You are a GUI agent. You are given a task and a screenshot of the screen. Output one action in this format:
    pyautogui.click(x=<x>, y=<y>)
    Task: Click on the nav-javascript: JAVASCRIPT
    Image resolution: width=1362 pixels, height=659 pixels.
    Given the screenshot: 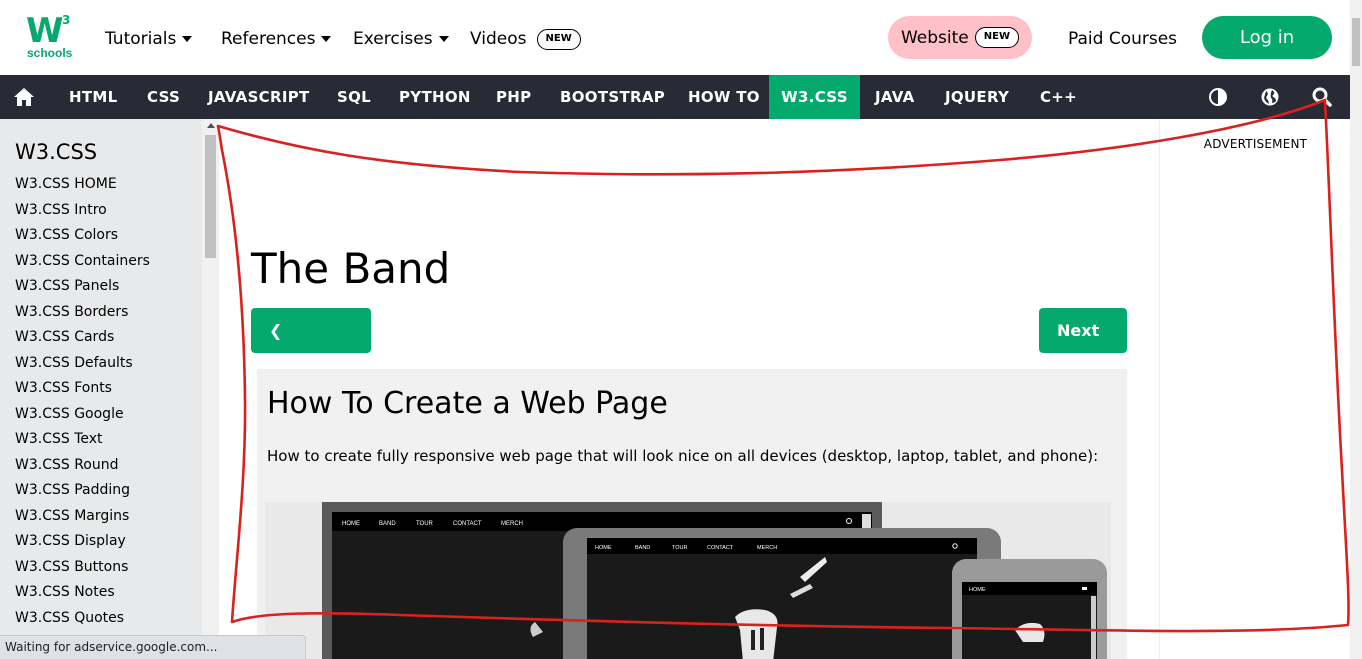 What is the action you would take?
    pyautogui.click(x=259, y=97)
    